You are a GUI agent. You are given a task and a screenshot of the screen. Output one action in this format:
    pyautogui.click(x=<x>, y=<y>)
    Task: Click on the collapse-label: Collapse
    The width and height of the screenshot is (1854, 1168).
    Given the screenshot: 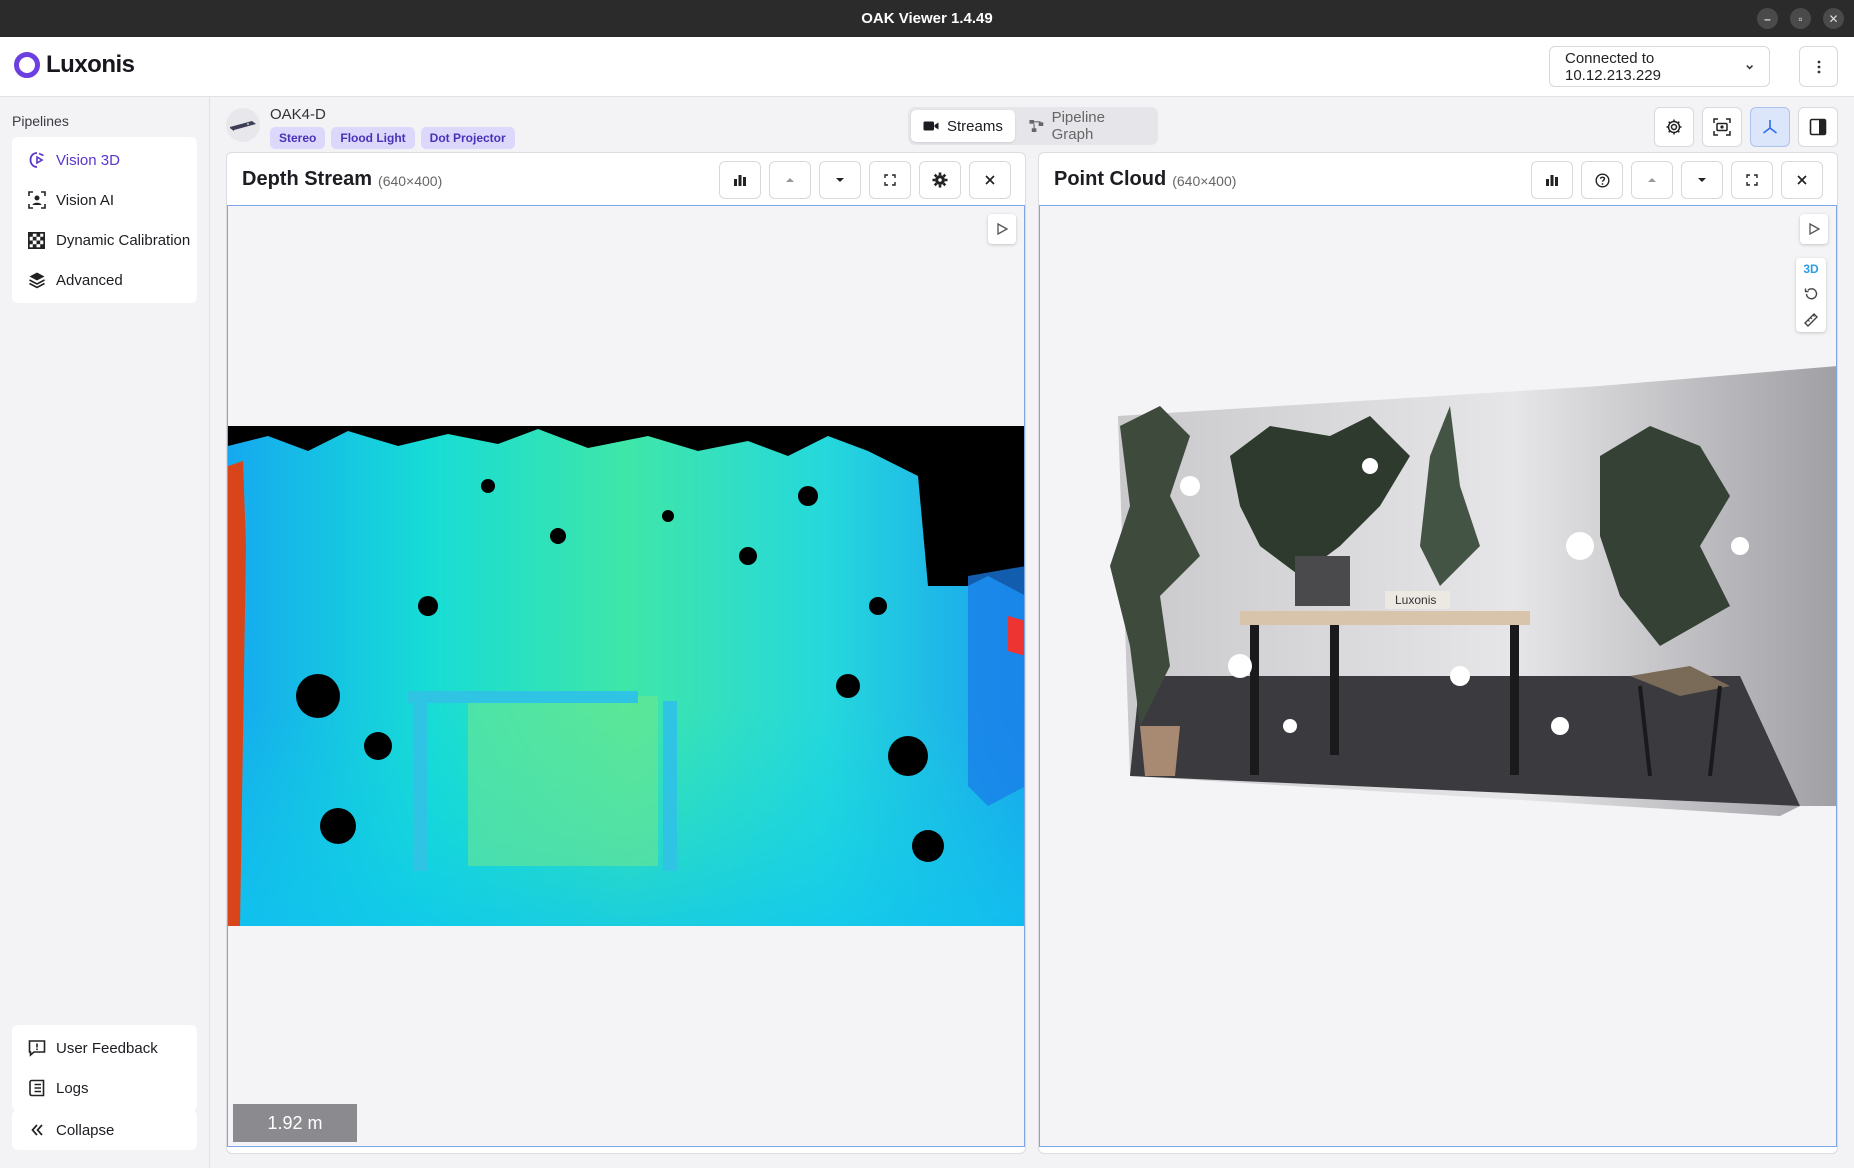 What is the action you would take?
    pyautogui.click(x=85, y=1130)
    